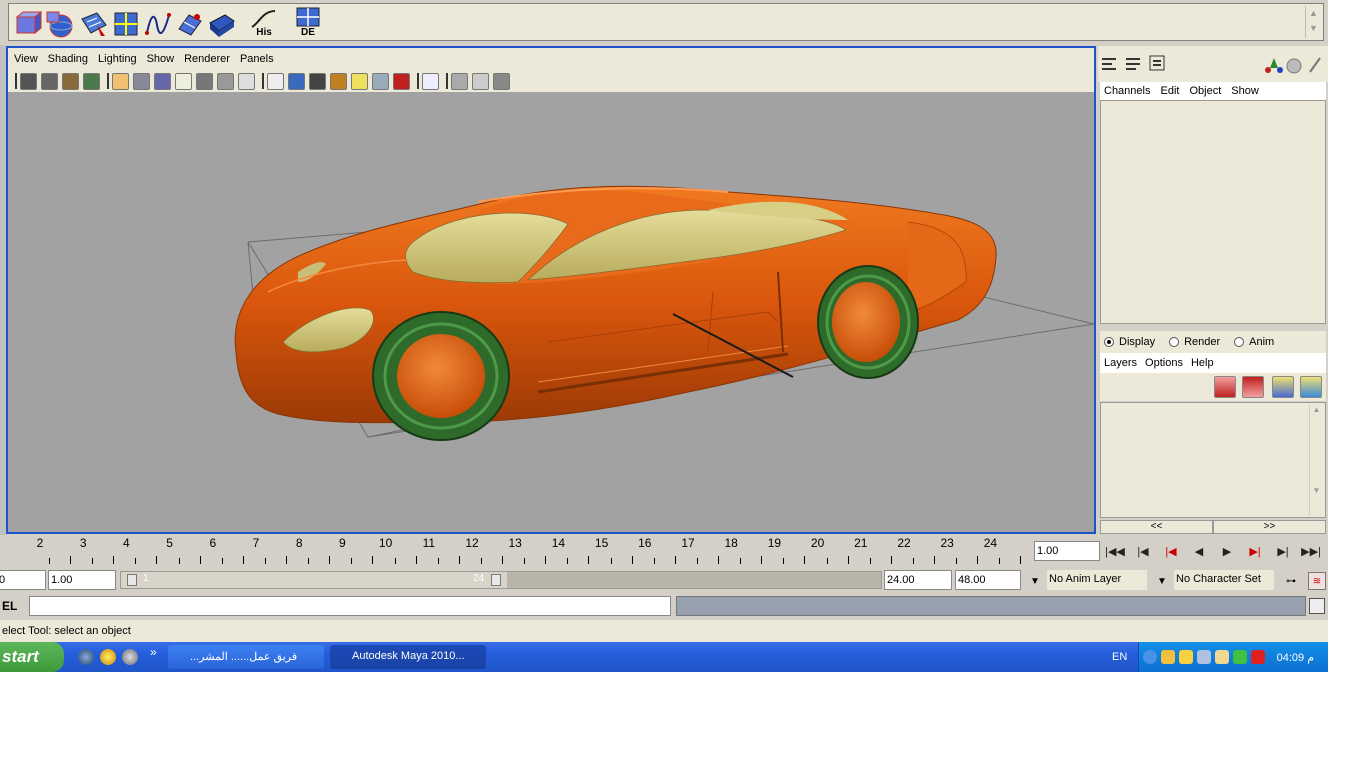 Image resolution: width=1360 pixels, height=768 pixels. I want to click on taskbar-item-browser: ...فريق عمل...... المشر, so click(246, 657).